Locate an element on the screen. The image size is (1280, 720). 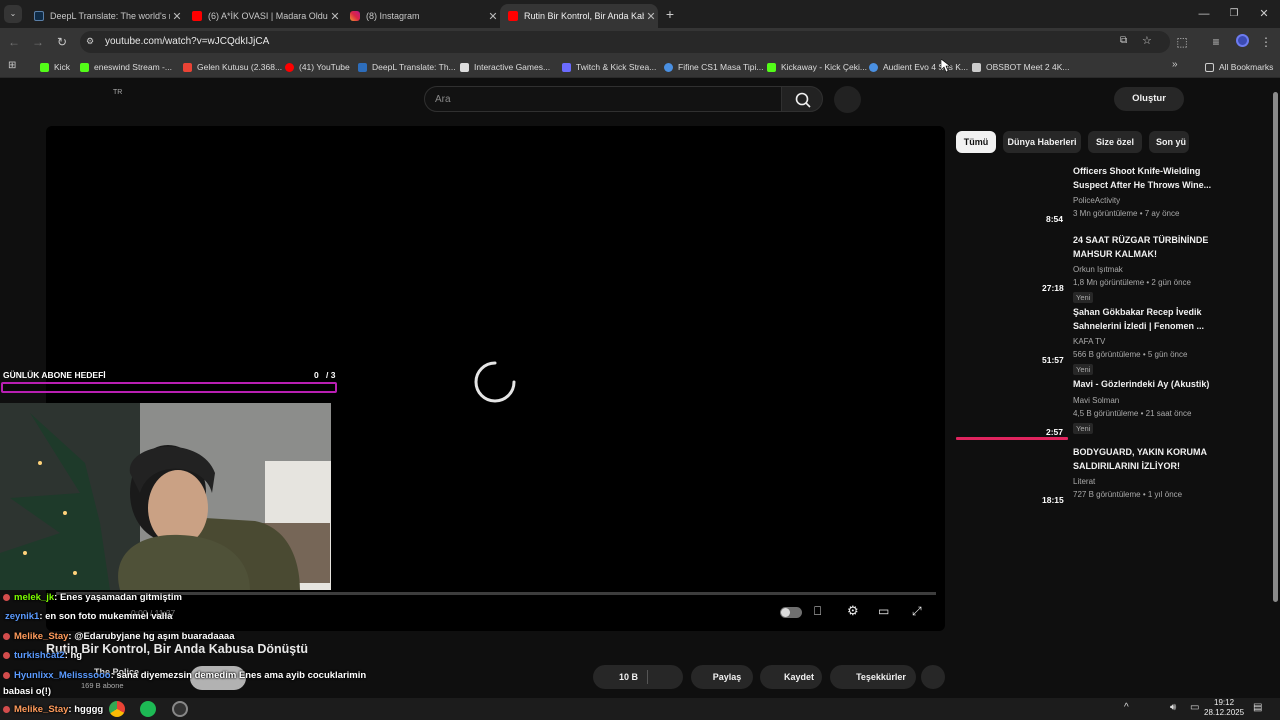
like-button: 10 B is located at coordinates (638, 677).